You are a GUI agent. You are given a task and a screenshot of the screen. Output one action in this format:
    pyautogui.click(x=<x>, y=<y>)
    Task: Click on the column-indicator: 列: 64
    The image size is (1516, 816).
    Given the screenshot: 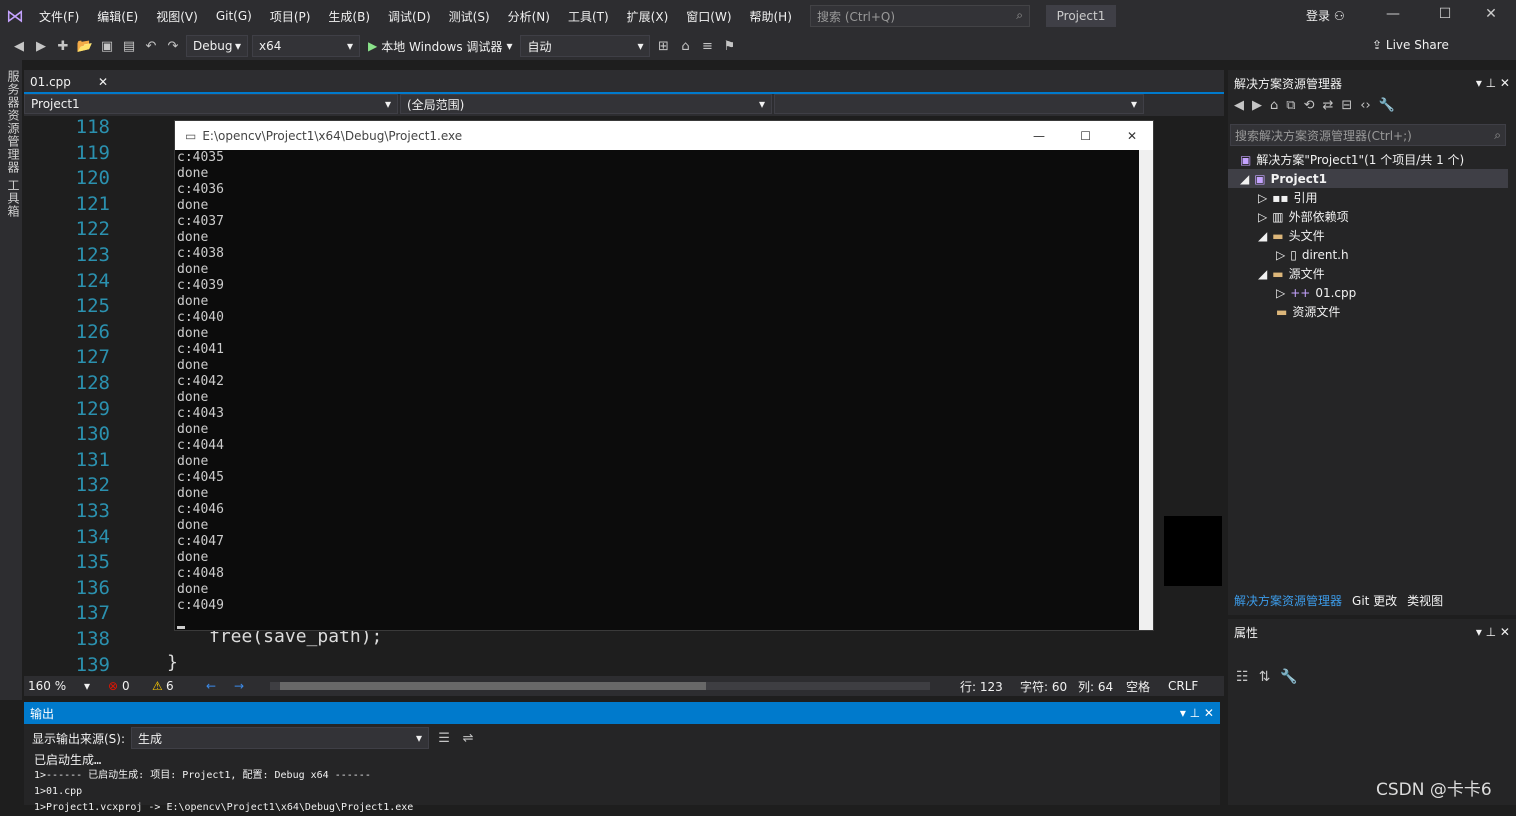 What is the action you would take?
    pyautogui.click(x=1096, y=686)
    